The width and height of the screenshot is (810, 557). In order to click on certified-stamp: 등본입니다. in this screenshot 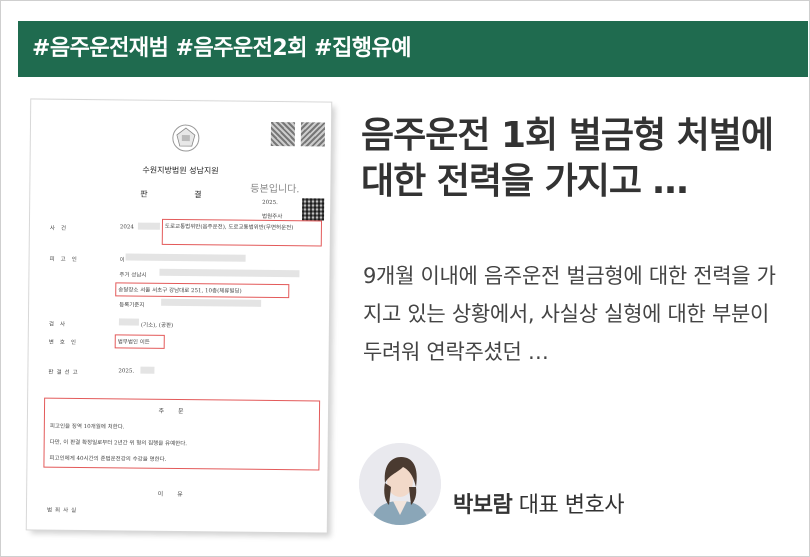, I will do `click(275, 189)`.